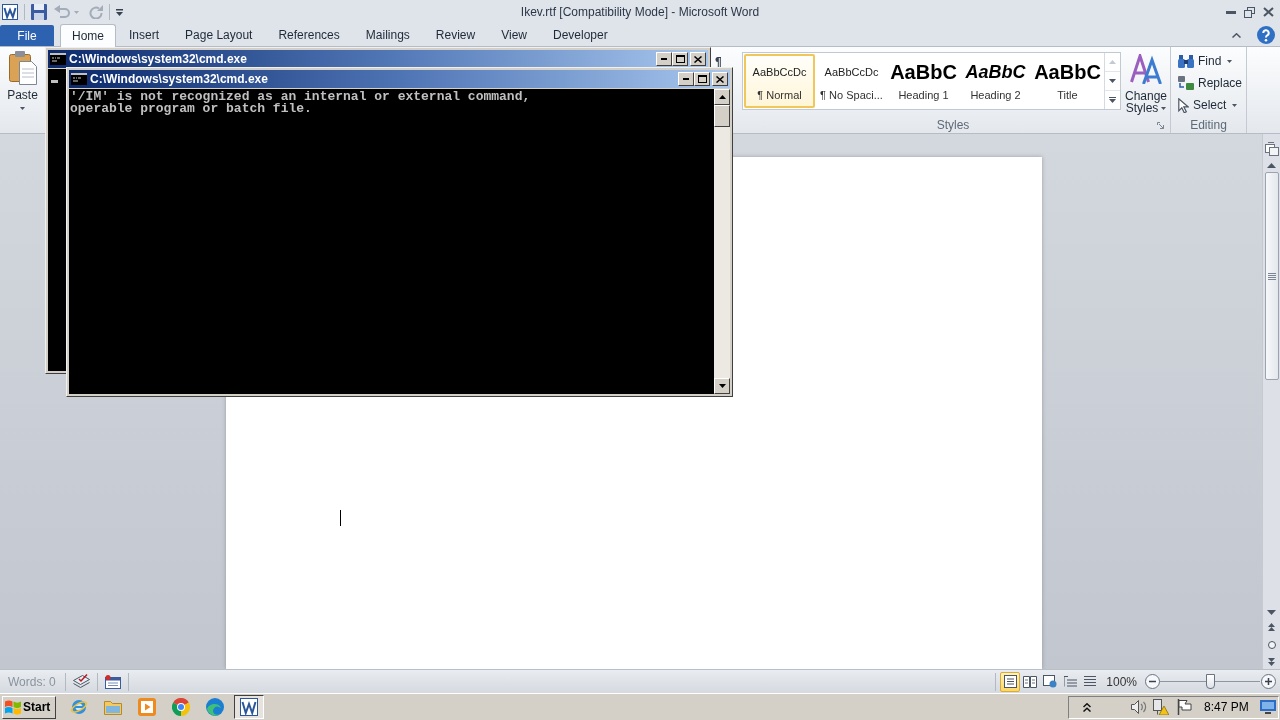 Image resolution: width=1280 pixels, height=720 pixels. What do you see at coordinates (1271, 662) in the screenshot?
I see `next-page-icon` at bounding box center [1271, 662].